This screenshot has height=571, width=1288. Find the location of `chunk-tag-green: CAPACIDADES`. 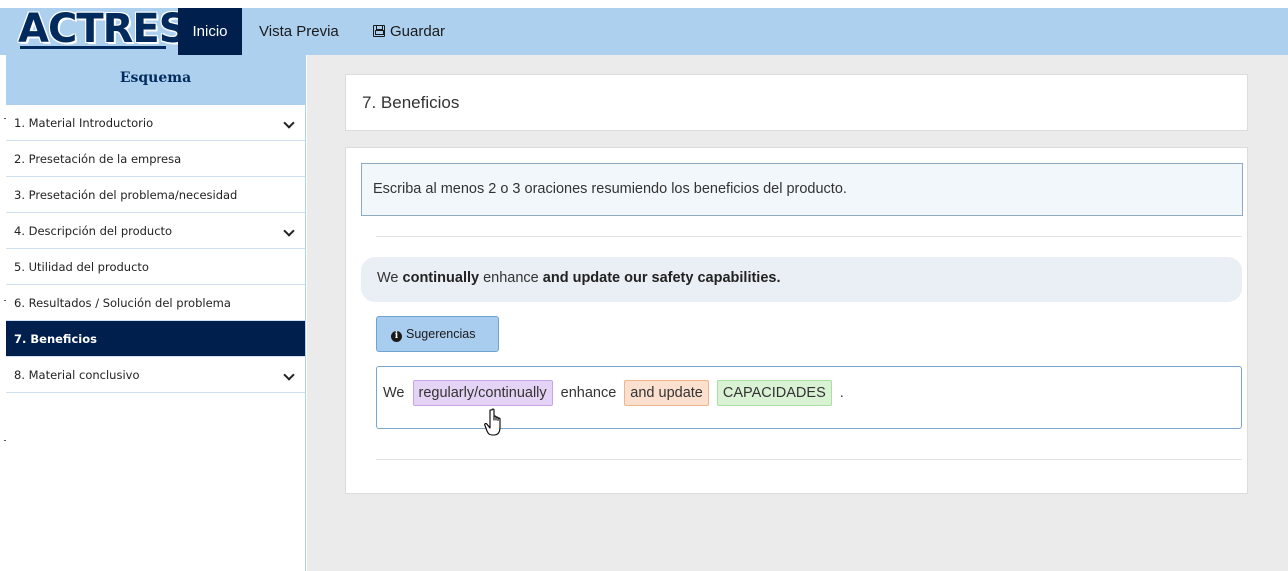

chunk-tag-green: CAPACIDADES is located at coordinates (774, 393).